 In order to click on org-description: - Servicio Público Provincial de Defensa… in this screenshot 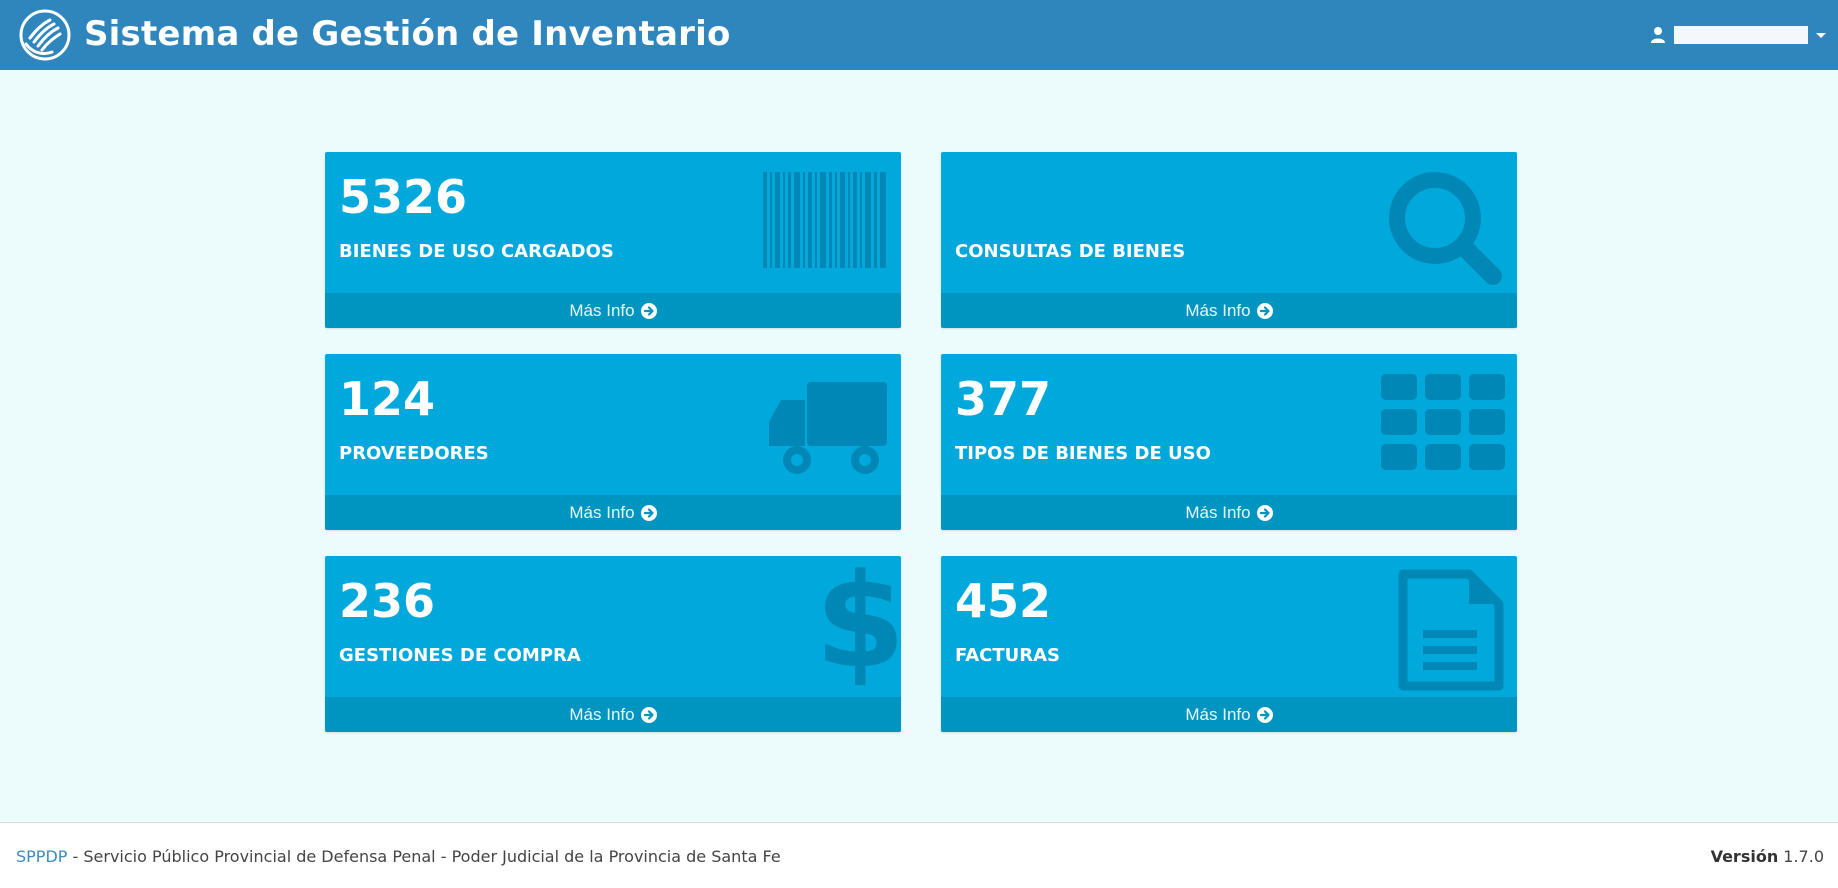, I will do `click(424, 856)`.